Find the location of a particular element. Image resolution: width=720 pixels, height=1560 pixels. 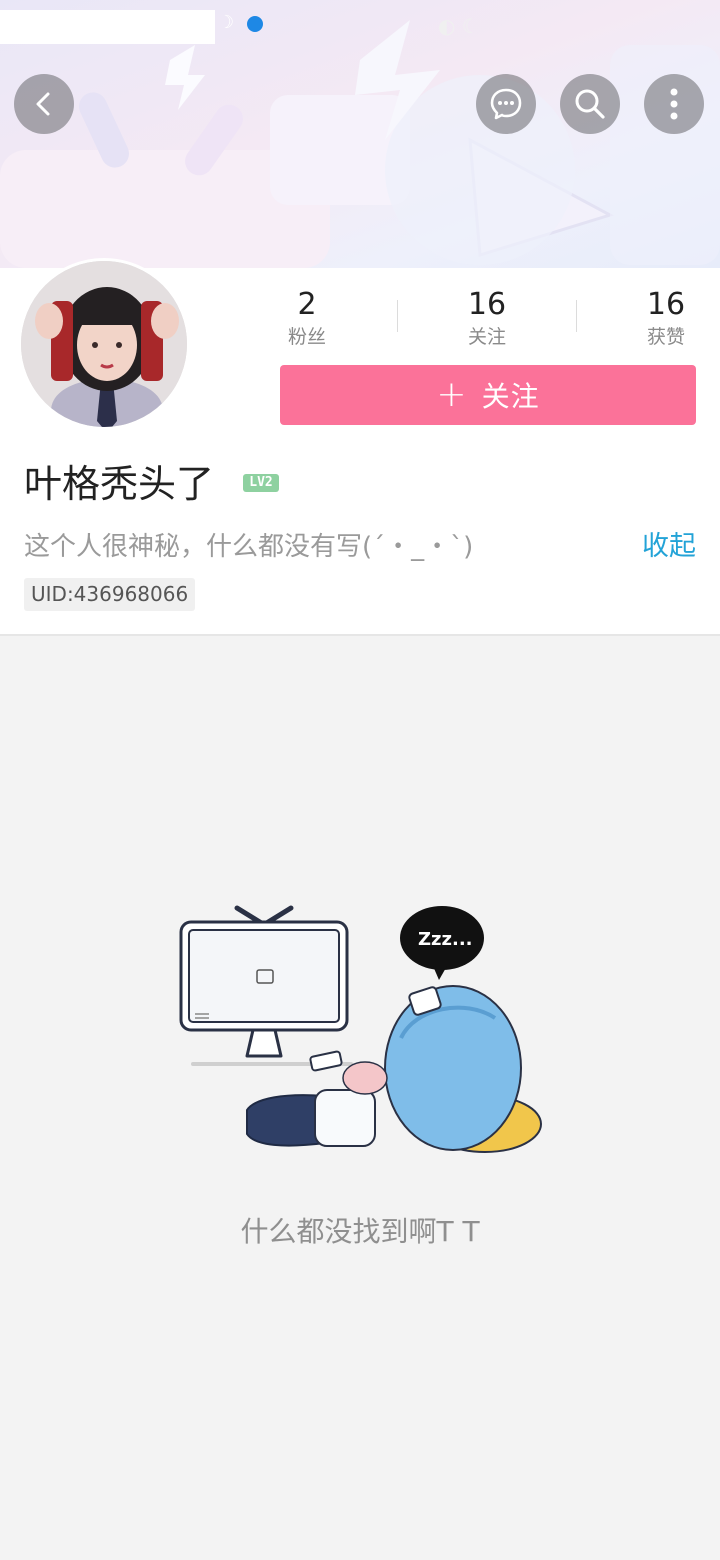

user-name: 叶格秃头了 is located at coordinates (119, 484).